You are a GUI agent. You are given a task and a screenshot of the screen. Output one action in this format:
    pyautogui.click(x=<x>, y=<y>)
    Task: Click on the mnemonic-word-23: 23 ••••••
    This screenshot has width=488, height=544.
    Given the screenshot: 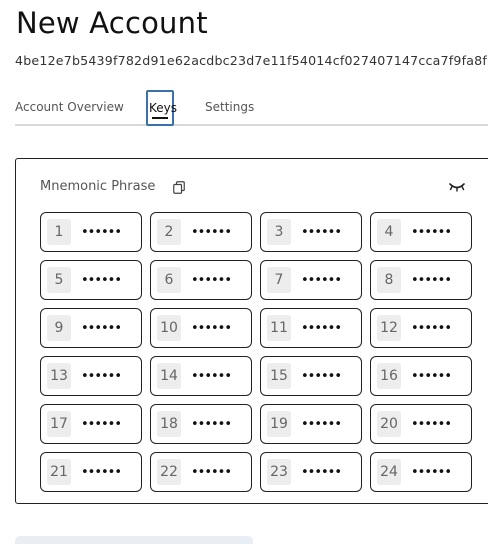 What is the action you would take?
    pyautogui.click(x=311, y=472)
    